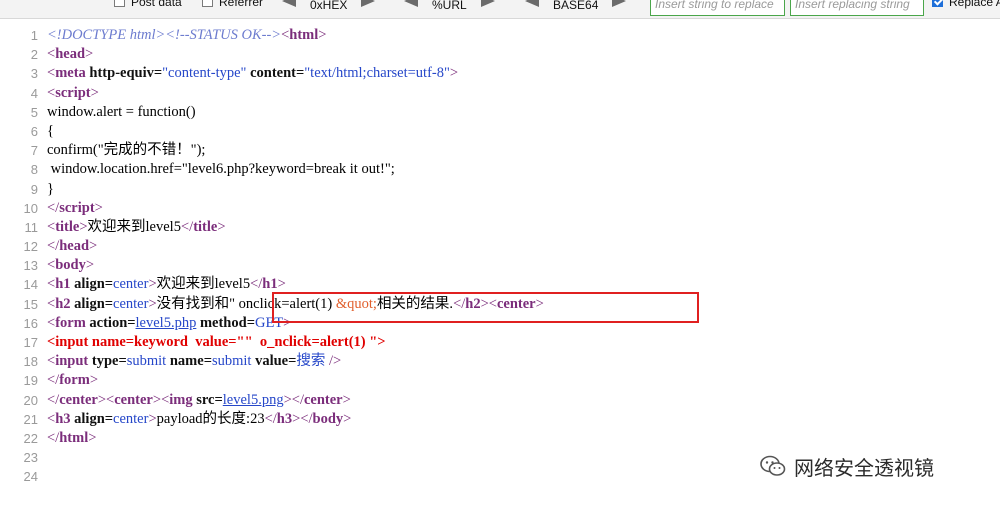 This screenshot has width=1000, height=511. What do you see at coordinates (74, 380) in the screenshot?
I see `tag-name: form` at bounding box center [74, 380].